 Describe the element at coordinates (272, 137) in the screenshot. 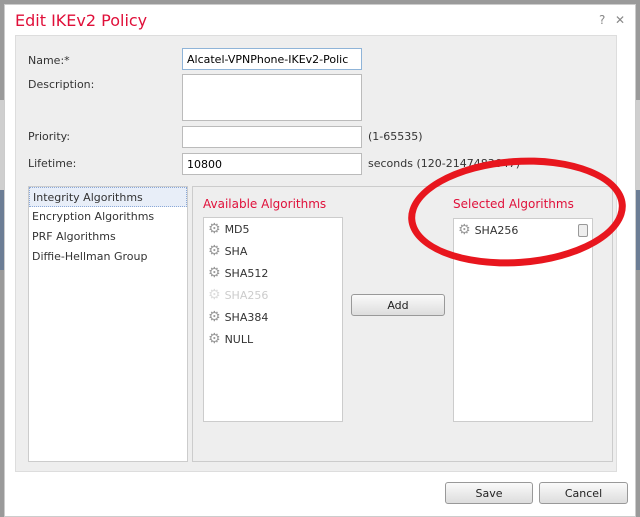

I see `priority-input` at that location.